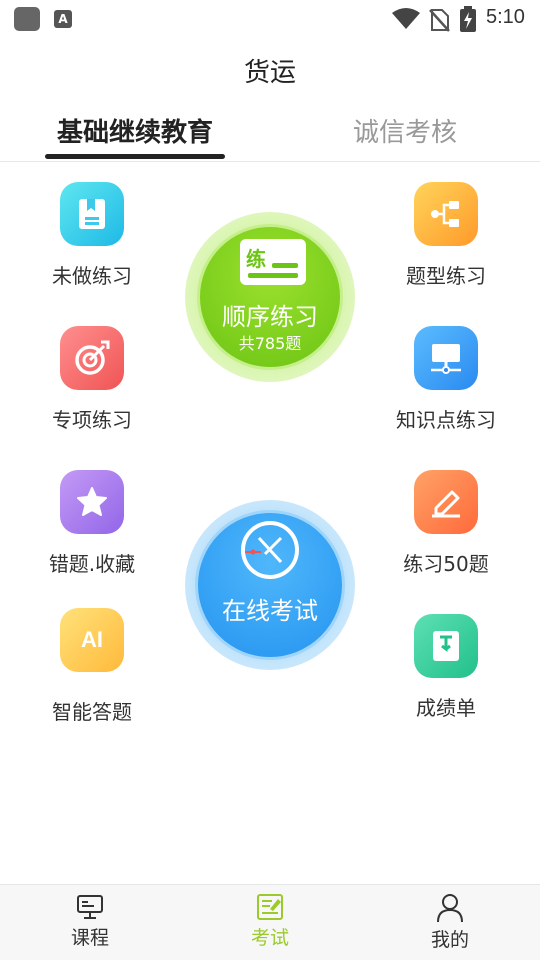 The image size is (540, 960). What do you see at coordinates (270, 317) in the screenshot?
I see `sequential-practice-title: 顺序练习` at bounding box center [270, 317].